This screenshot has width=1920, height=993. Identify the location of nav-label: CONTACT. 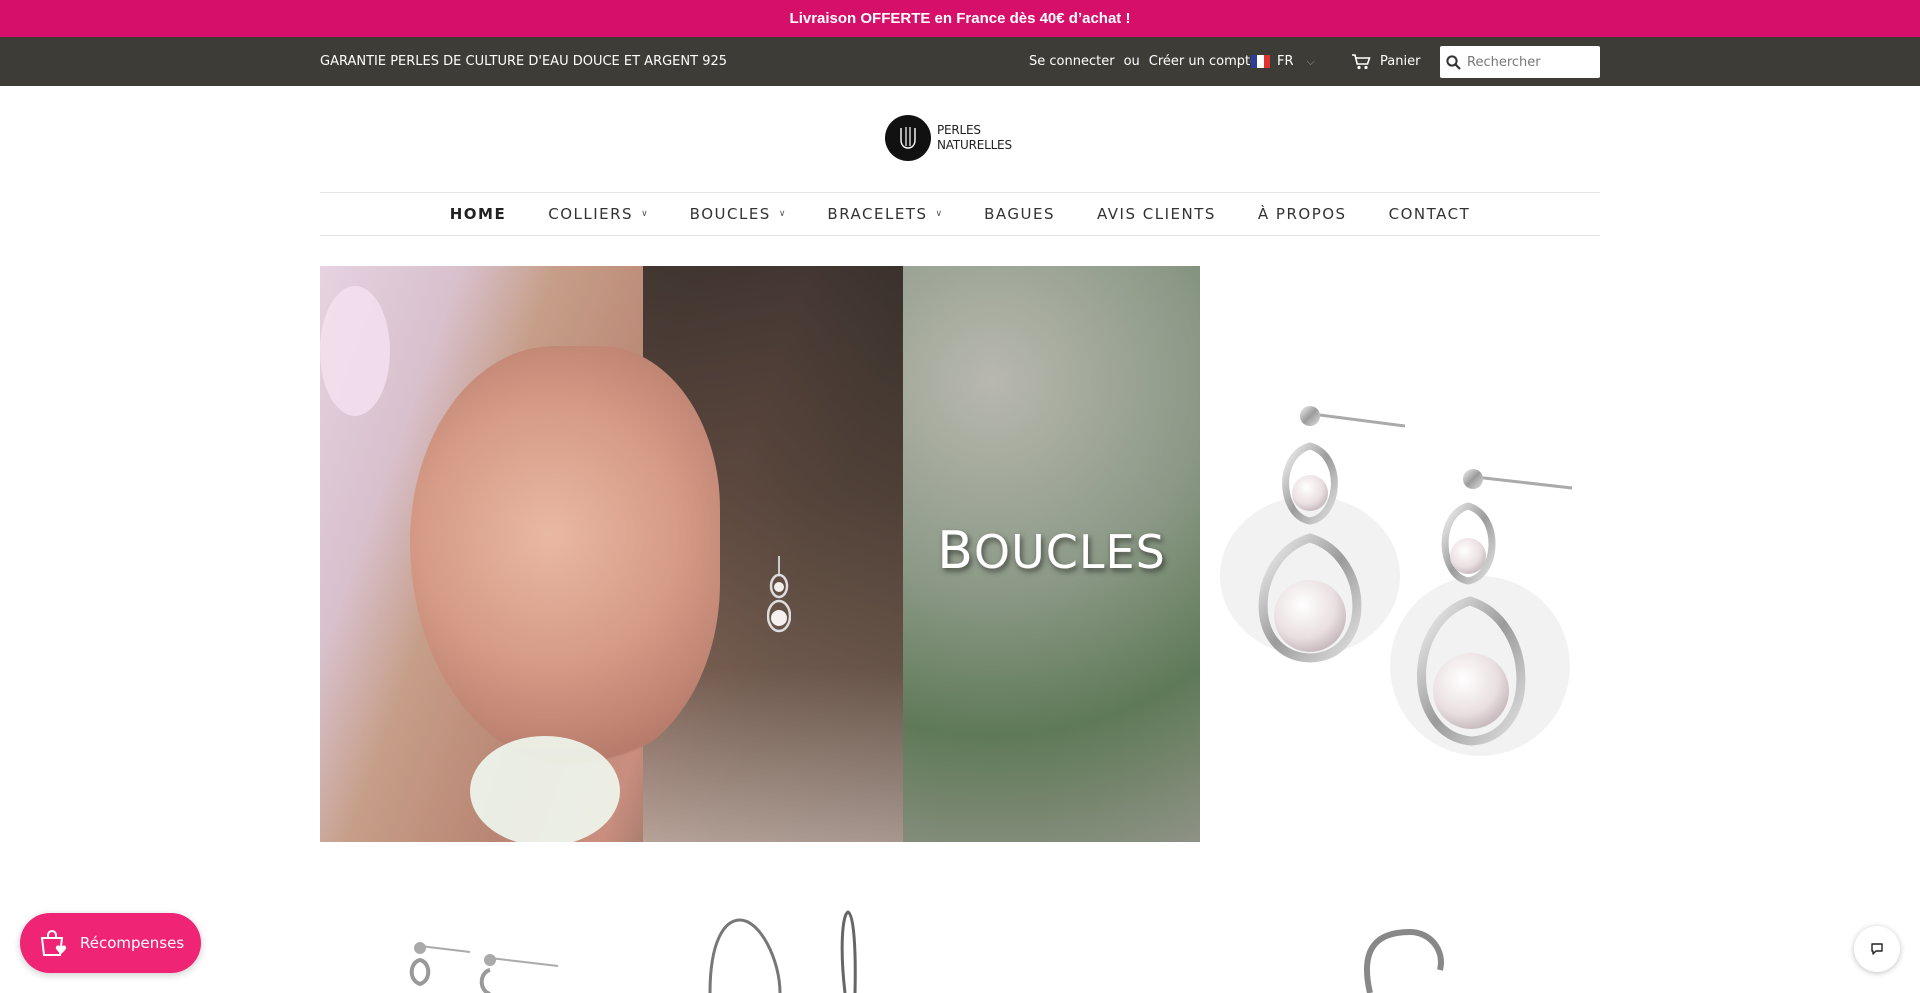
(1429, 214).